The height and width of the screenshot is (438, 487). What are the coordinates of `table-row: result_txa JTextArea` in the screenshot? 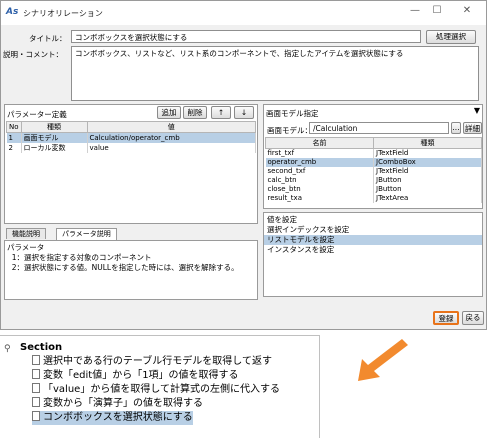 It's located at (373, 198).